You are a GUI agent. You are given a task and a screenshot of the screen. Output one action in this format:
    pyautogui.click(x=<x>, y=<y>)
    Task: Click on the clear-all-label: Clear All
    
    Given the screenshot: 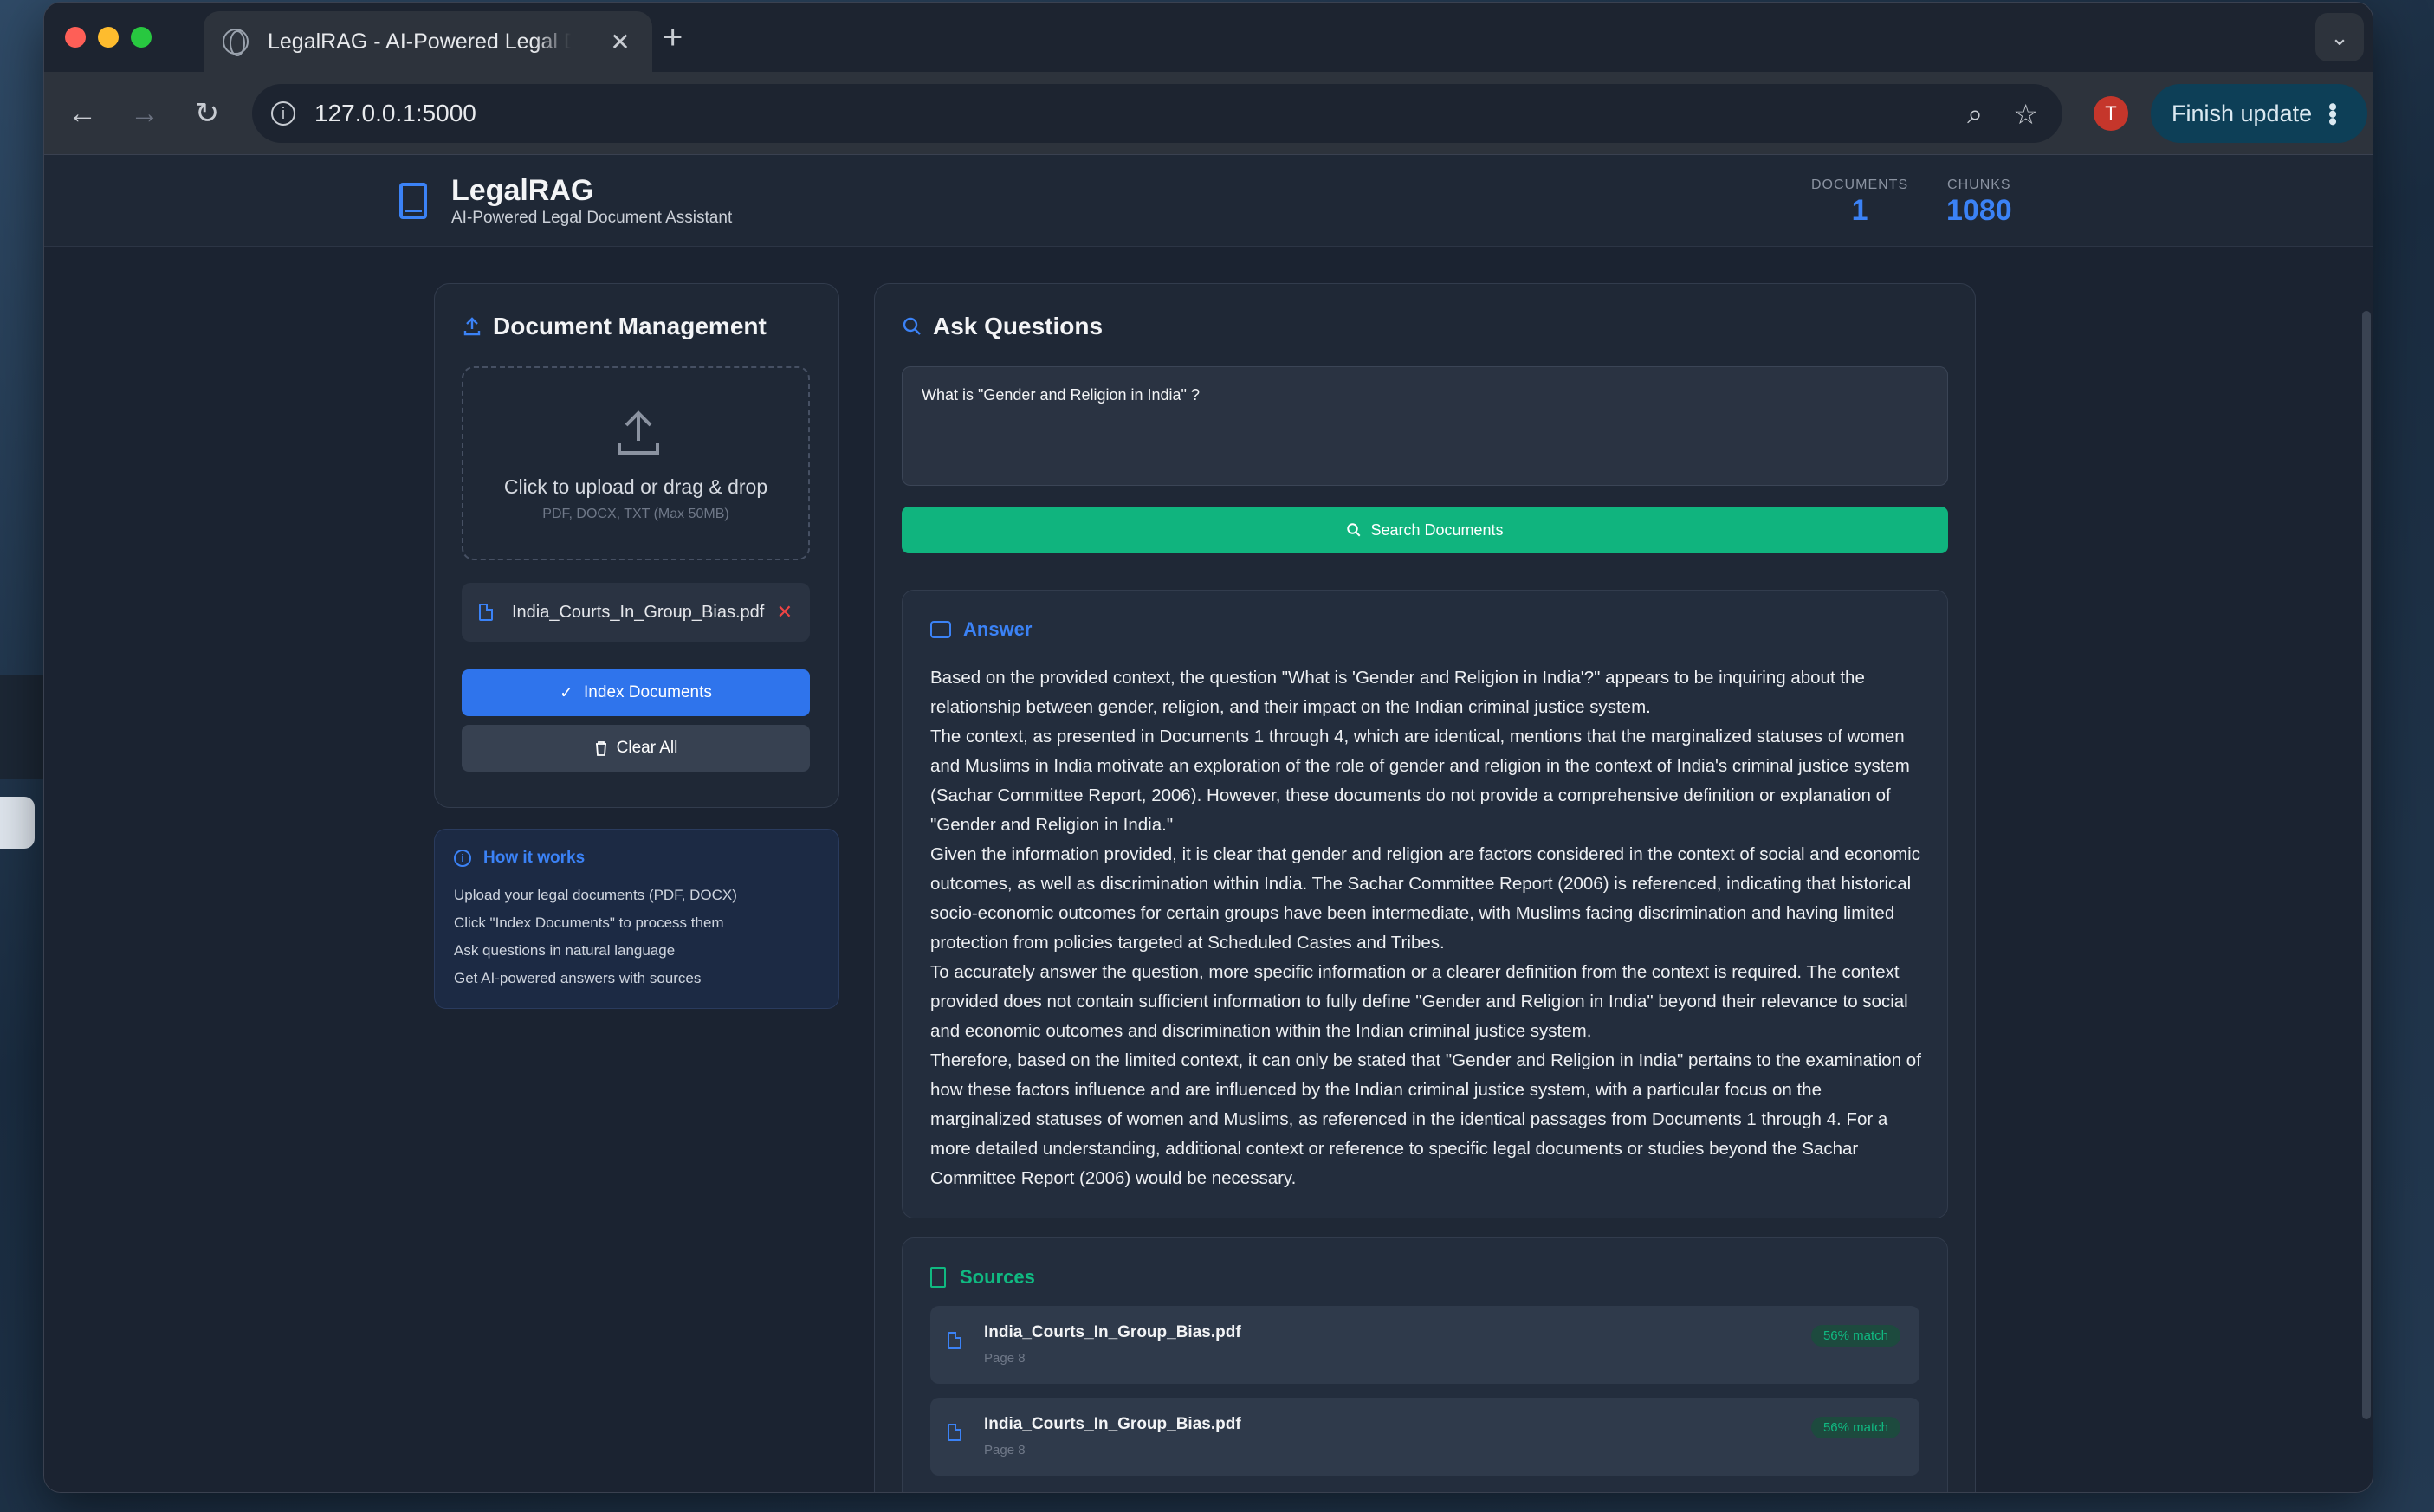 What is the action you would take?
    pyautogui.click(x=647, y=748)
    